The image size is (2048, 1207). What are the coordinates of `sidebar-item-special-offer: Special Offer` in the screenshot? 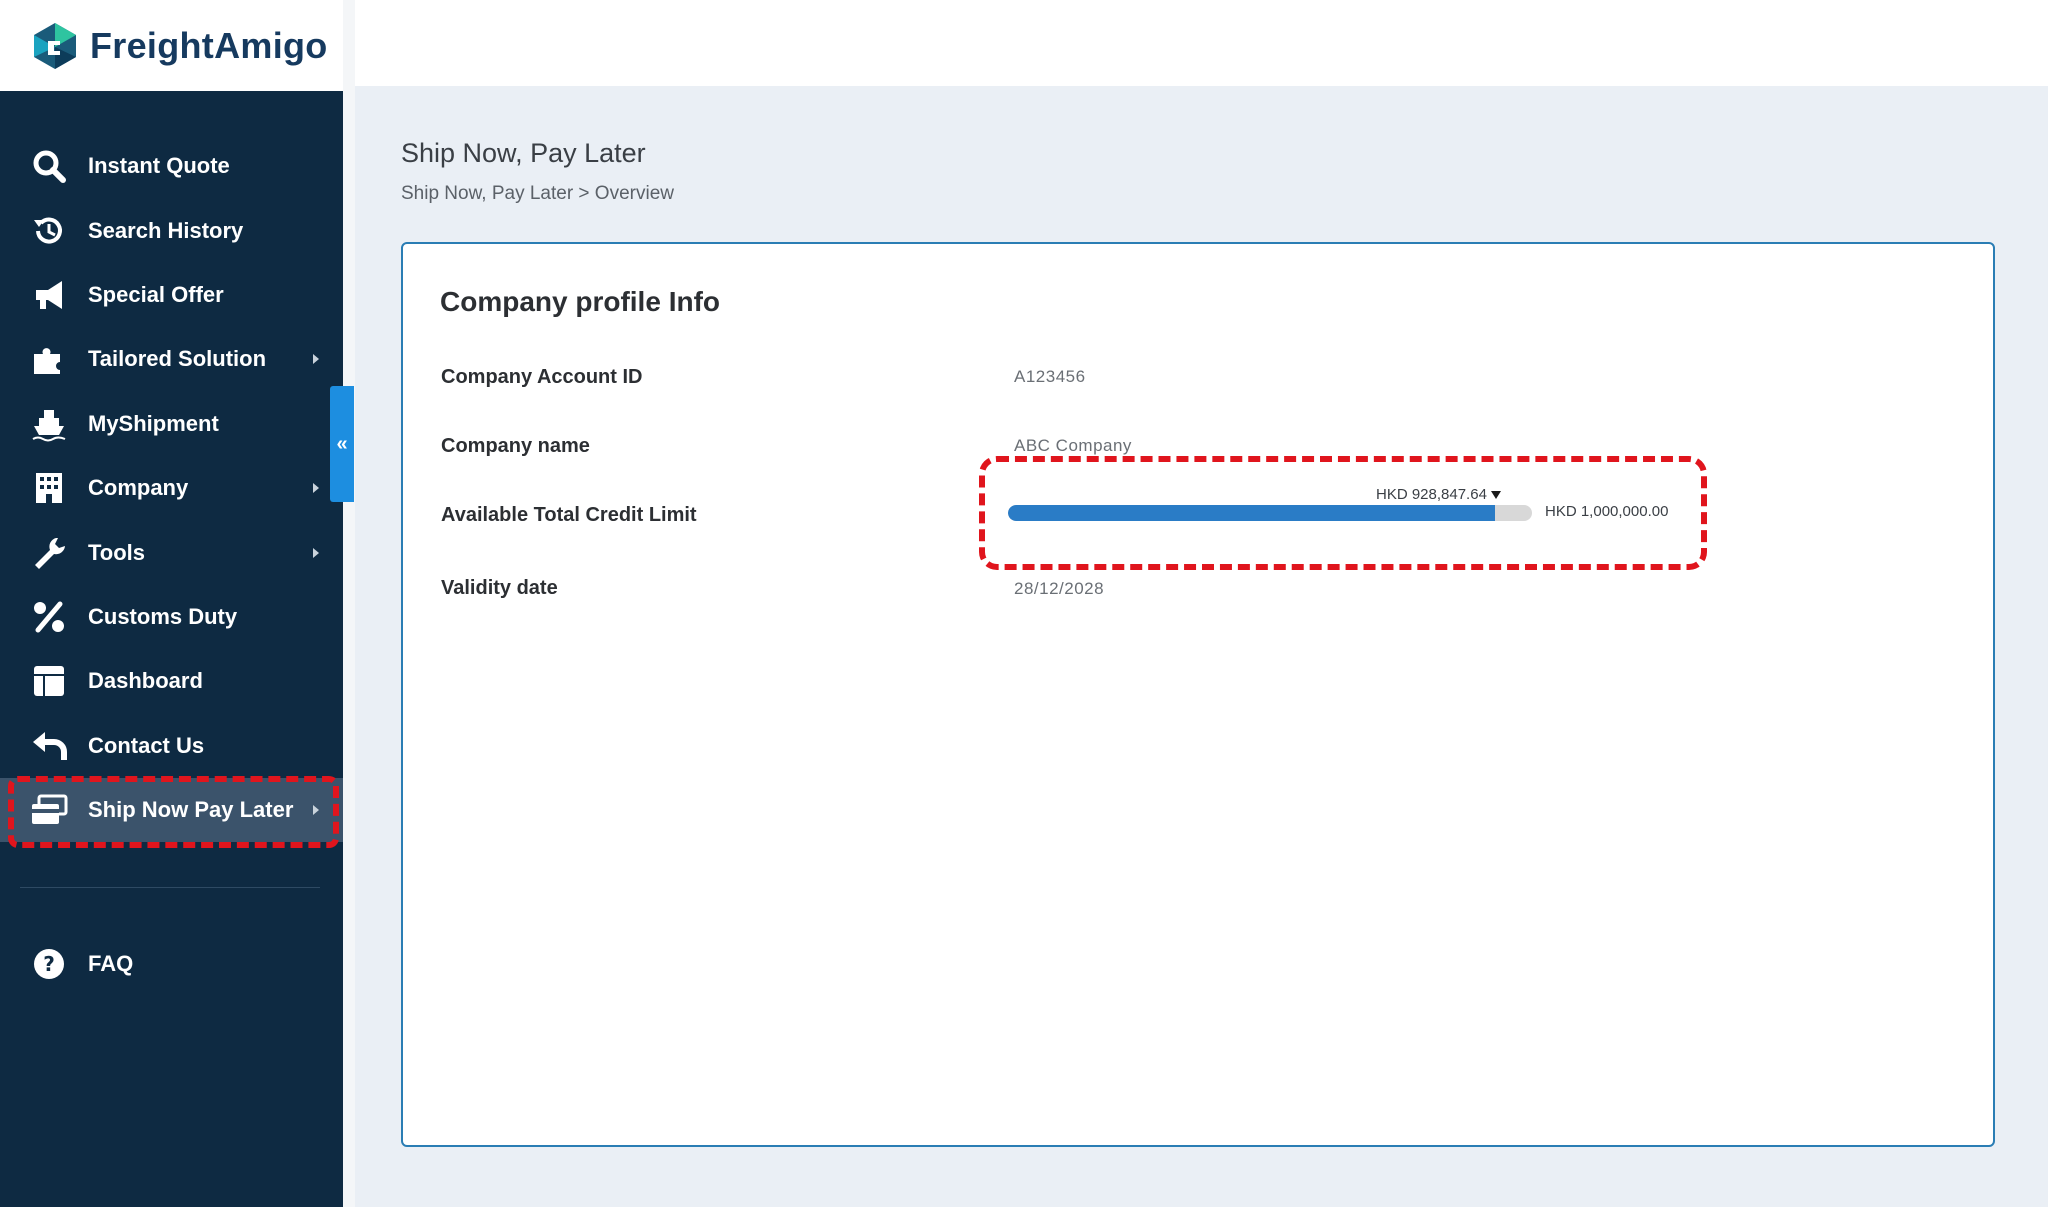 It's located at (171, 295).